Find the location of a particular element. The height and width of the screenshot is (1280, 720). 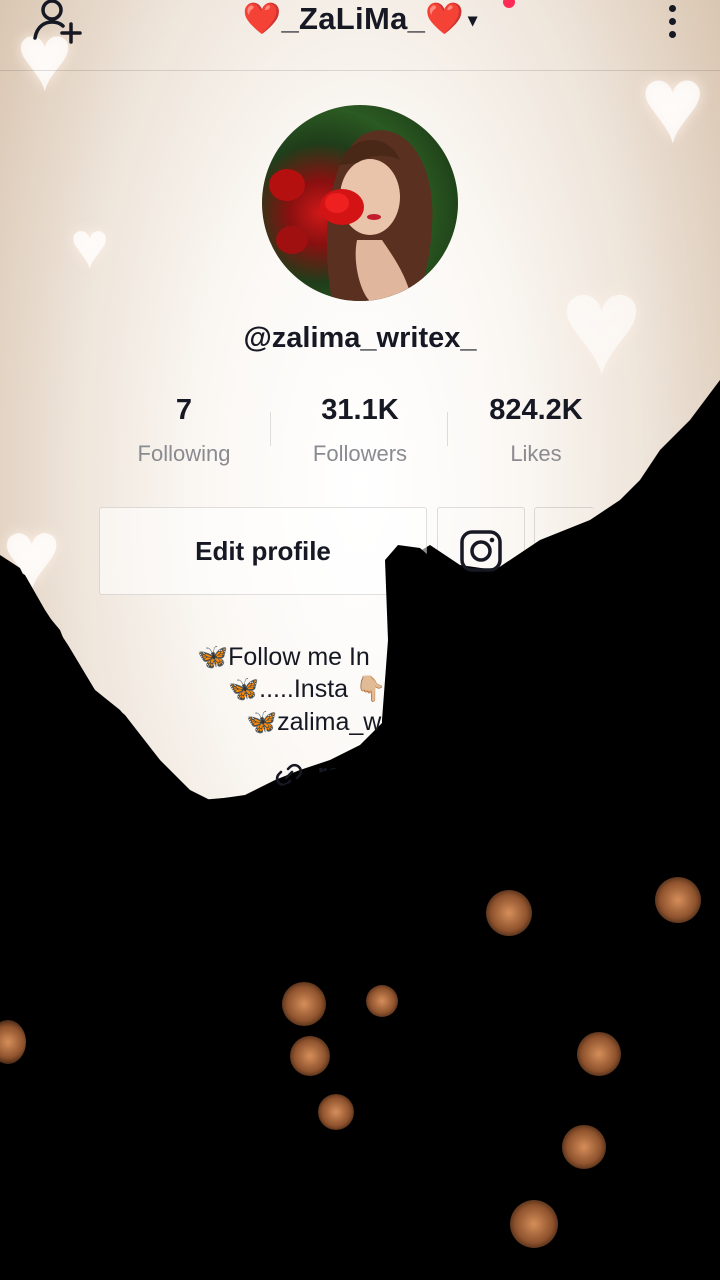

account-title: ❤️_ZaLiMa_❤️ is located at coordinates (353, 18).